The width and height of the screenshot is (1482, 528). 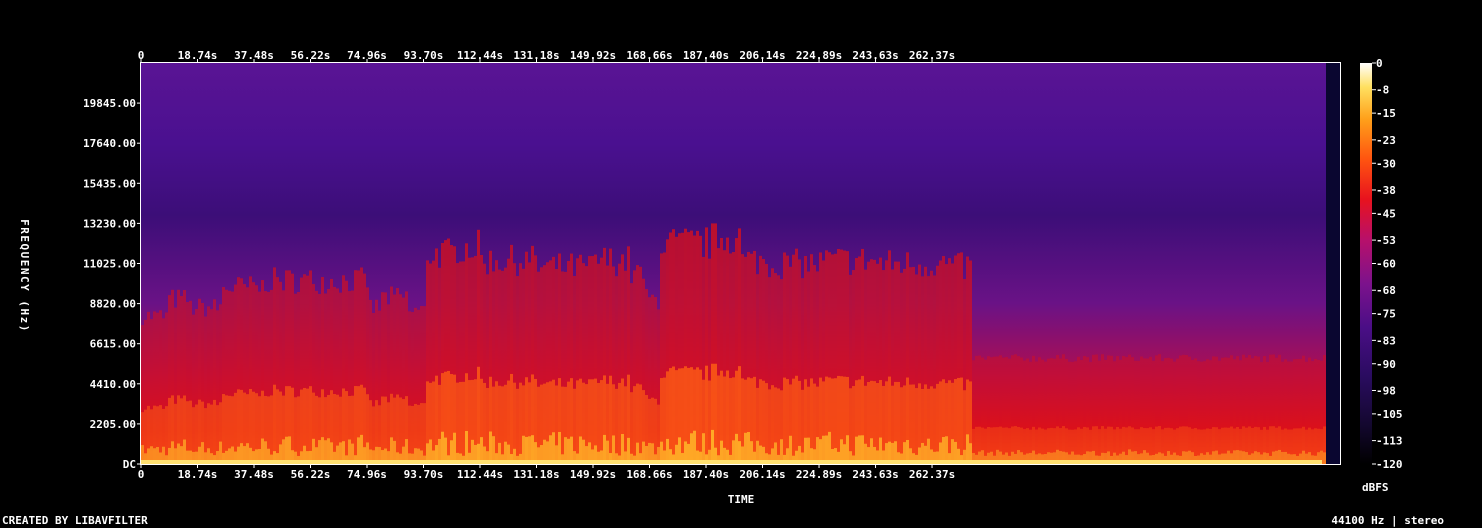 I want to click on colorbar-tick-label: -53, so click(x=1386, y=240).